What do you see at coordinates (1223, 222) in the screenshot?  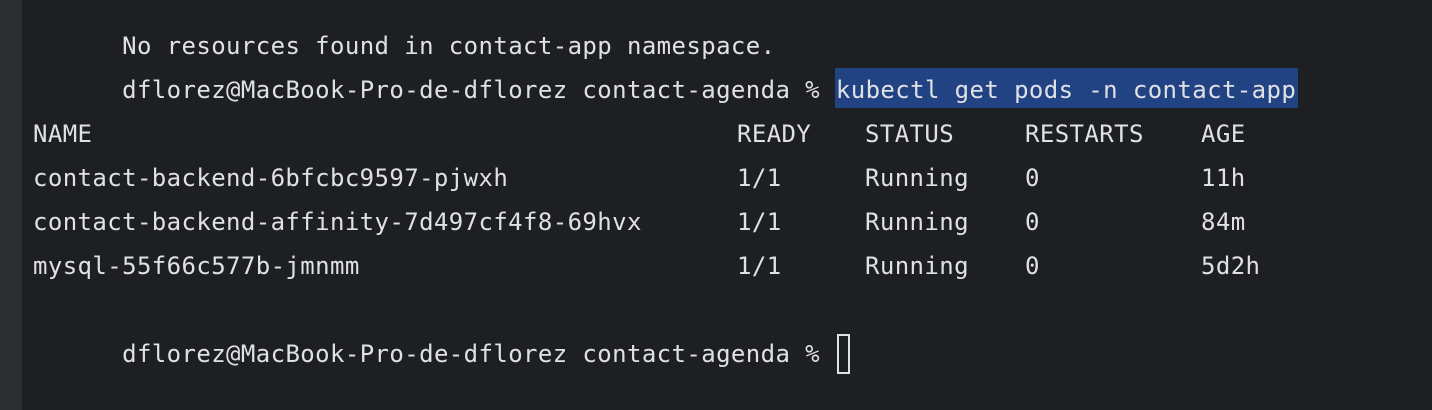 I see `pod-age: 84m` at bounding box center [1223, 222].